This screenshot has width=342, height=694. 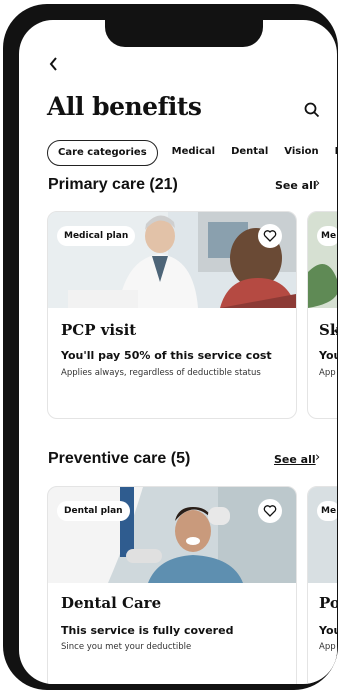 What do you see at coordinates (328, 603) in the screenshot?
I see `card-title: Po` at bounding box center [328, 603].